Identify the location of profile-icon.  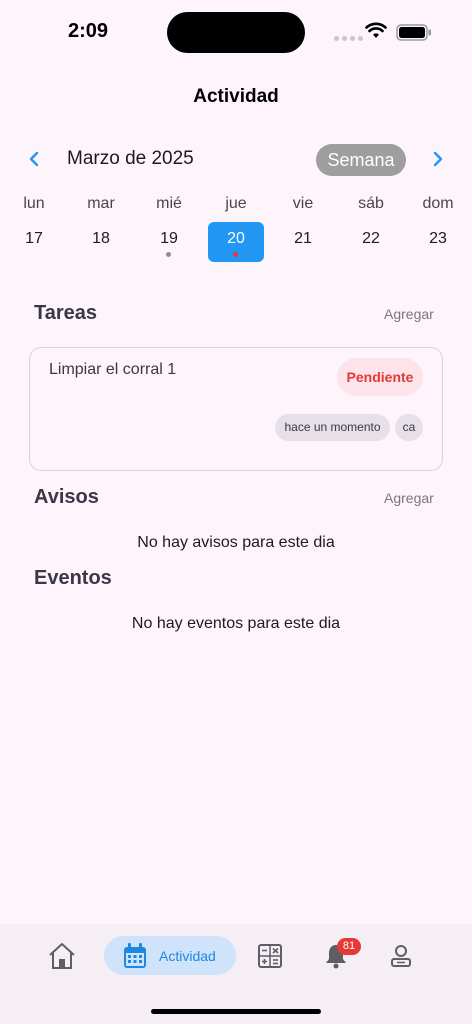
(401, 956).